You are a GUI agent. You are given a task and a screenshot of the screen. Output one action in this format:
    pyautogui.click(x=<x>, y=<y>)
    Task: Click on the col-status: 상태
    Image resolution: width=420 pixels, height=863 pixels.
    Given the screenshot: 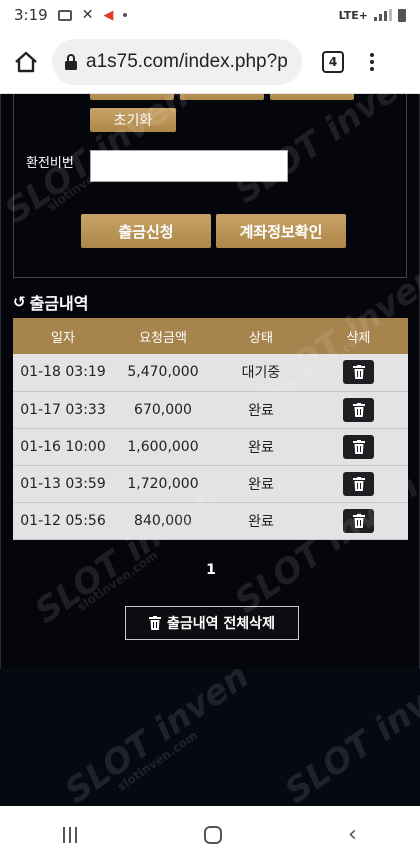 What is the action you would take?
    pyautogui.click(x=261, y=336)
    